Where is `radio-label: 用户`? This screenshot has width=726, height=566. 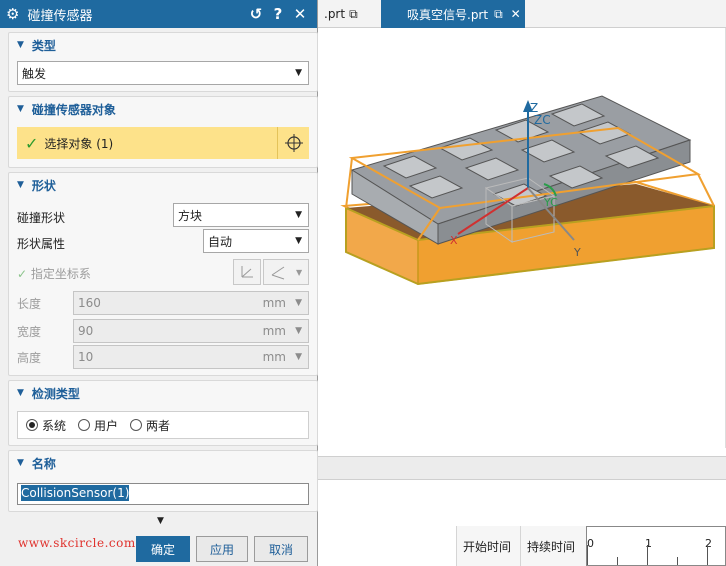
radio-label: 用户 is located at coordinates (106, 425).